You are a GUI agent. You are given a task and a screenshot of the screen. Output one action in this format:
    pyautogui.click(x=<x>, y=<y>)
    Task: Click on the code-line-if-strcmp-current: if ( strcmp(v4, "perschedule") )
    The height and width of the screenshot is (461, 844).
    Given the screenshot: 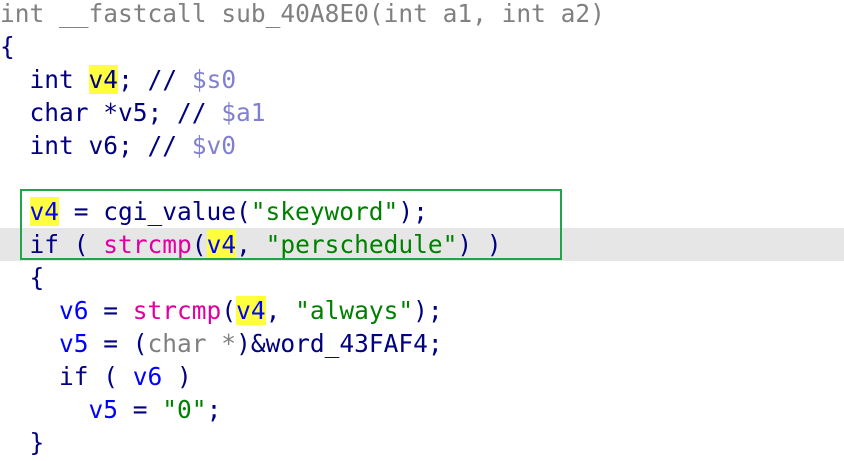 What is the action you would take?
    pyautogui.click(x=422, y=244)
    